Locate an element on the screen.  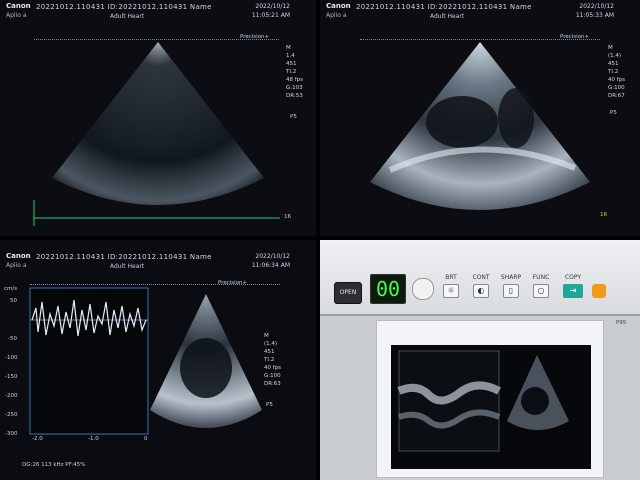
sun-icon: ☼ is located at coordinates (451, 291).